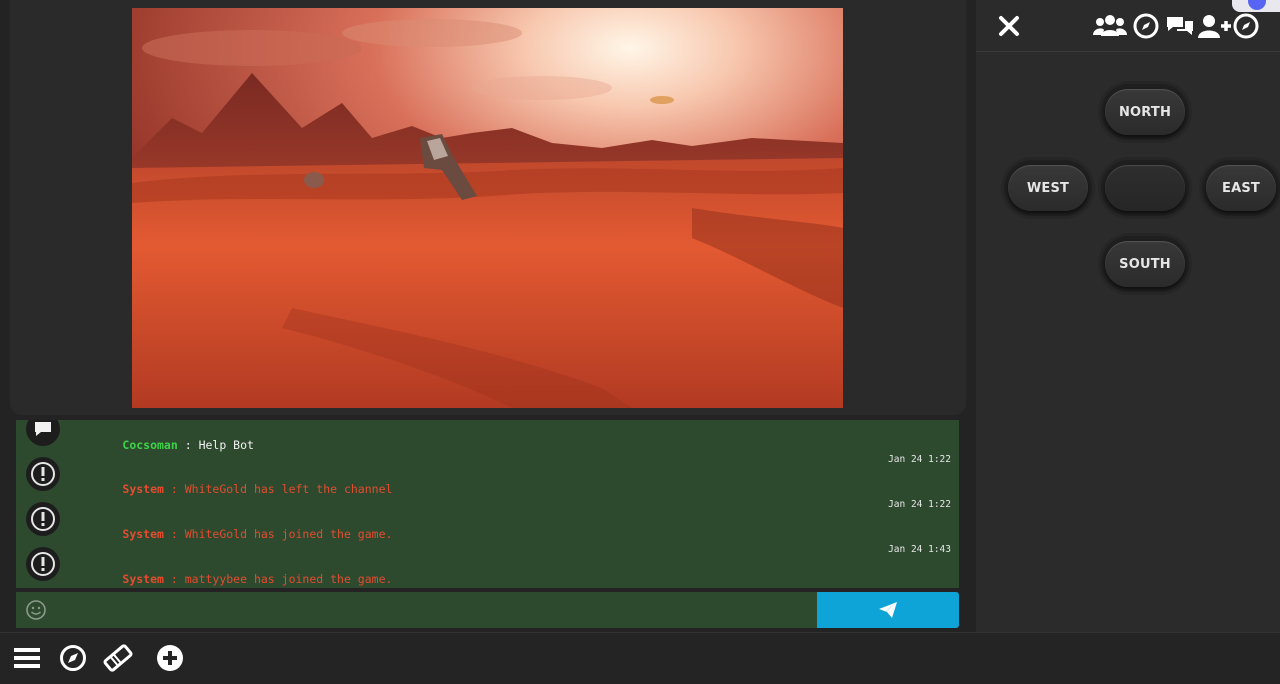  What do you see at coordinates (288, 534) in the screenshot?
I see `message-text: WhiteGold has joined the game.` at bounding box center [288, 534].